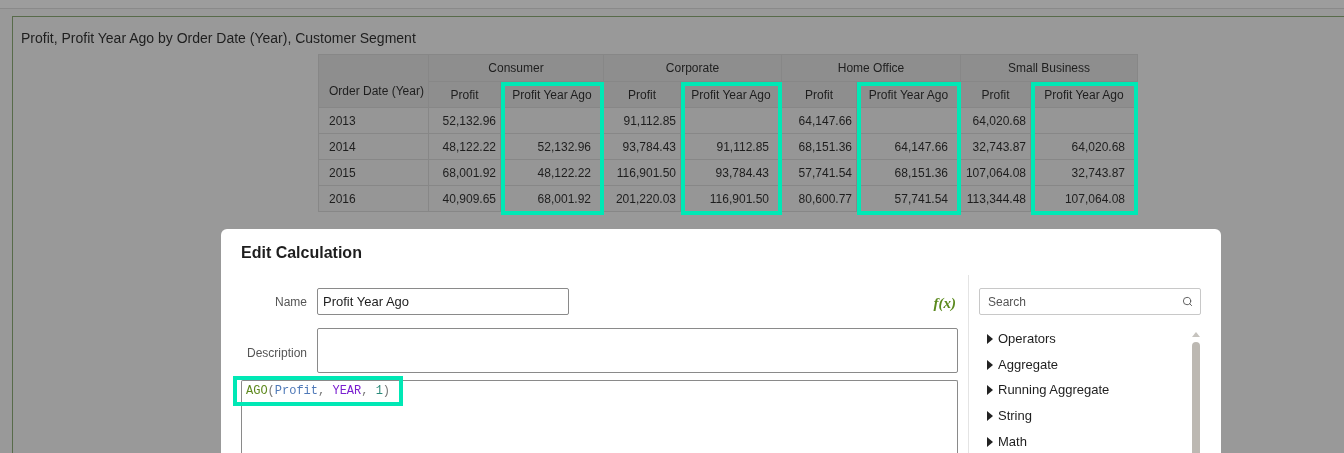 Image resolution: width=1344 pixels, height=453 pixels. What do you see at coordinates (1196, 397) in the screenshot?
I see `scrollbar-thumb` at bounding box center [1196, 397].